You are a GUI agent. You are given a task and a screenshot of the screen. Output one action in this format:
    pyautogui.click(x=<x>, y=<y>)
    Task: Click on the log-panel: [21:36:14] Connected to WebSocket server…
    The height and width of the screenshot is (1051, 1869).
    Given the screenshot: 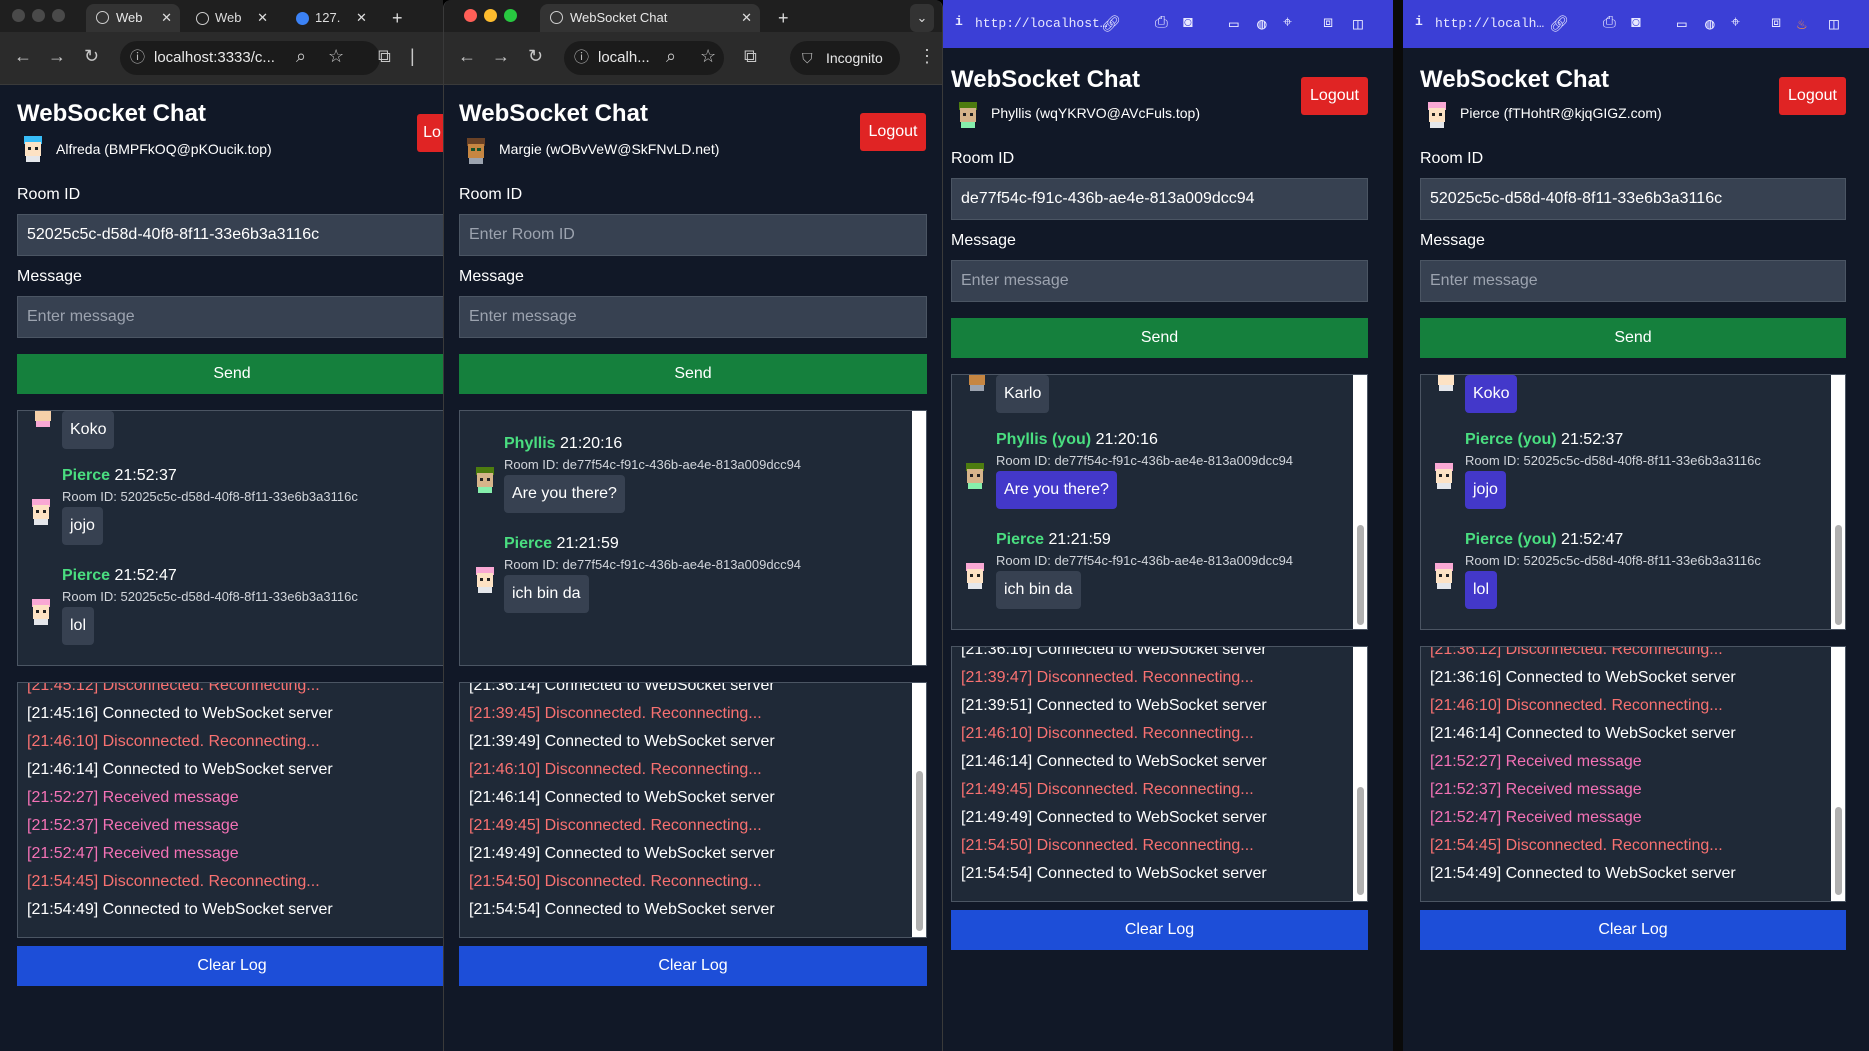 What is the action you would take?
    pyautogui.click(x=693, y=810)
    